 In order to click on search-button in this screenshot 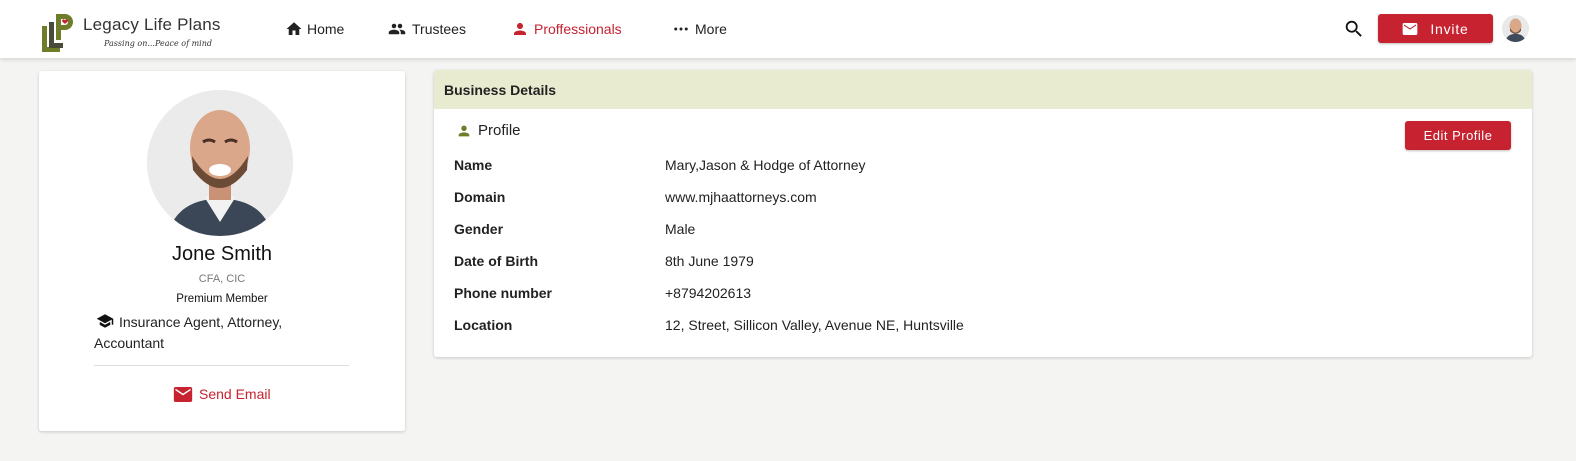, I will do `click(1354, 29)`.